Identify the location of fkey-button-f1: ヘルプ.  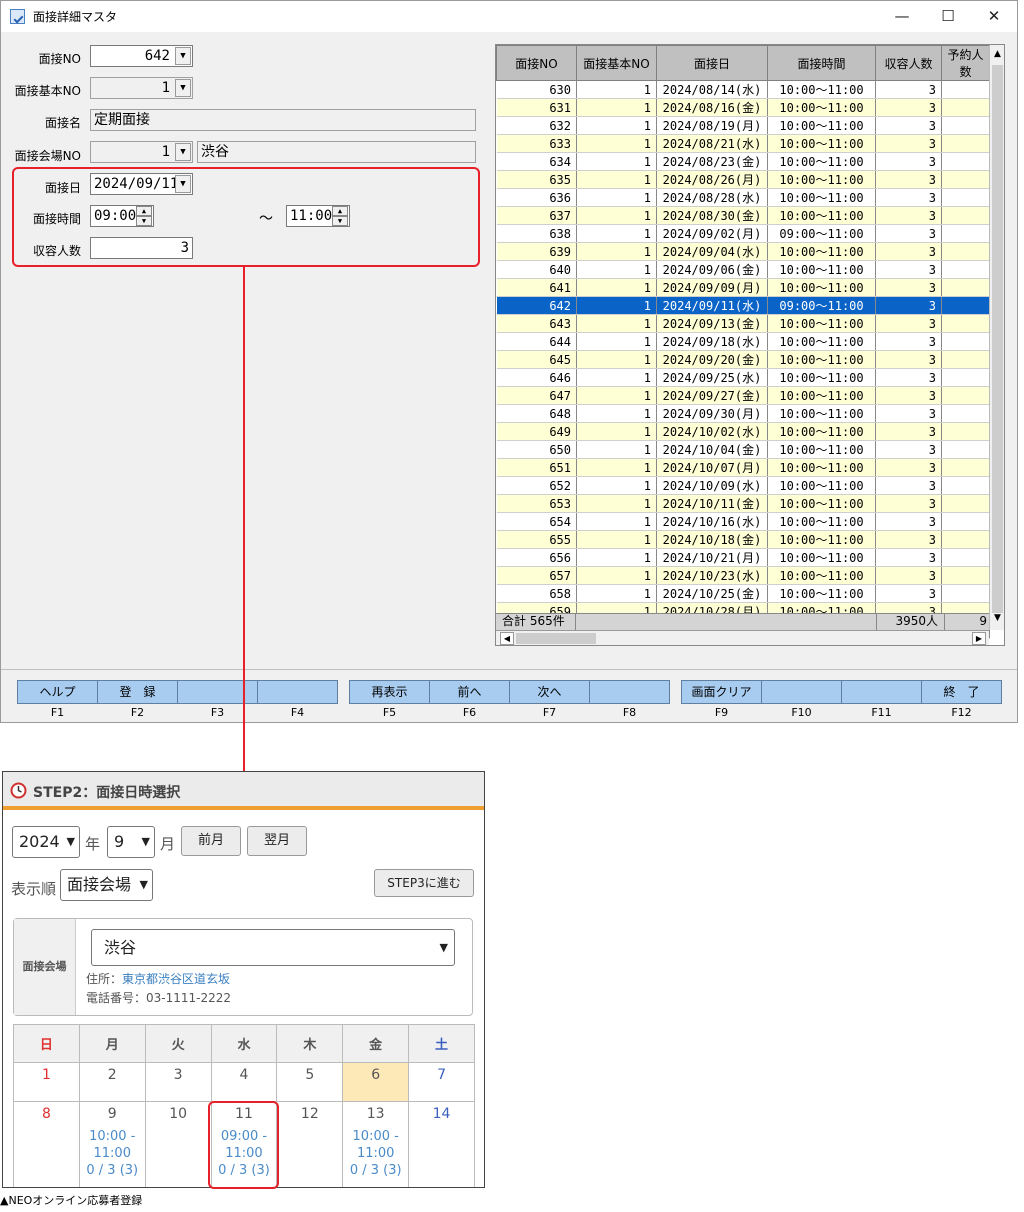
(57, 692).